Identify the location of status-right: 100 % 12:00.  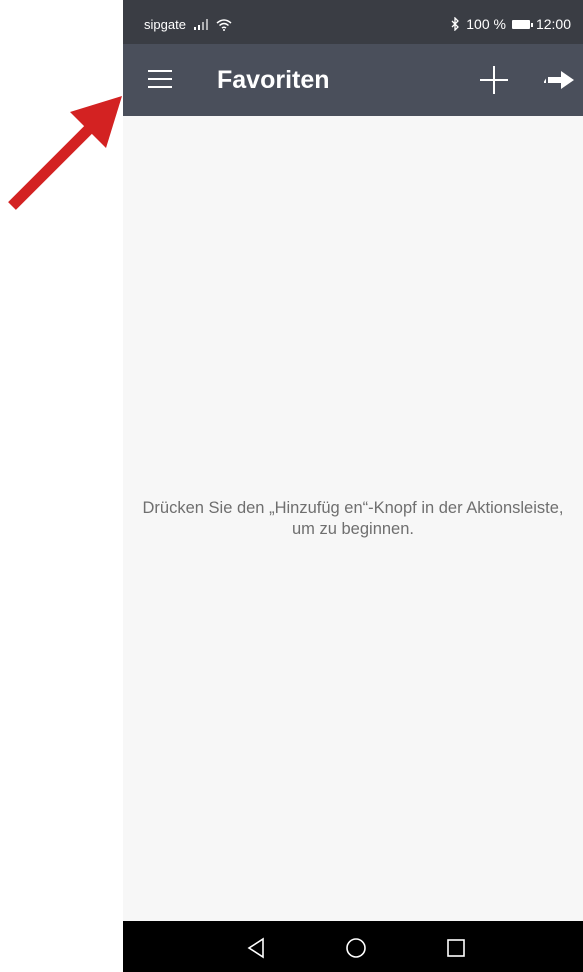
(511, 24).